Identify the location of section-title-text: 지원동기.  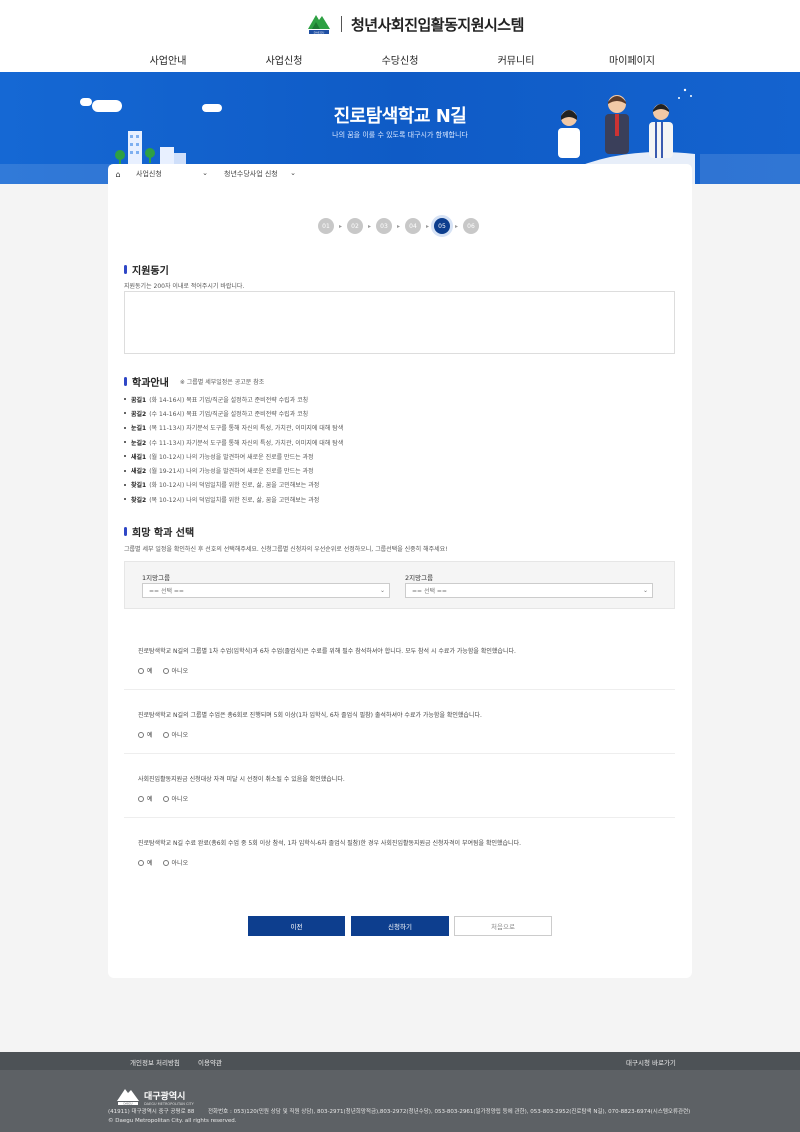
(150, 271).